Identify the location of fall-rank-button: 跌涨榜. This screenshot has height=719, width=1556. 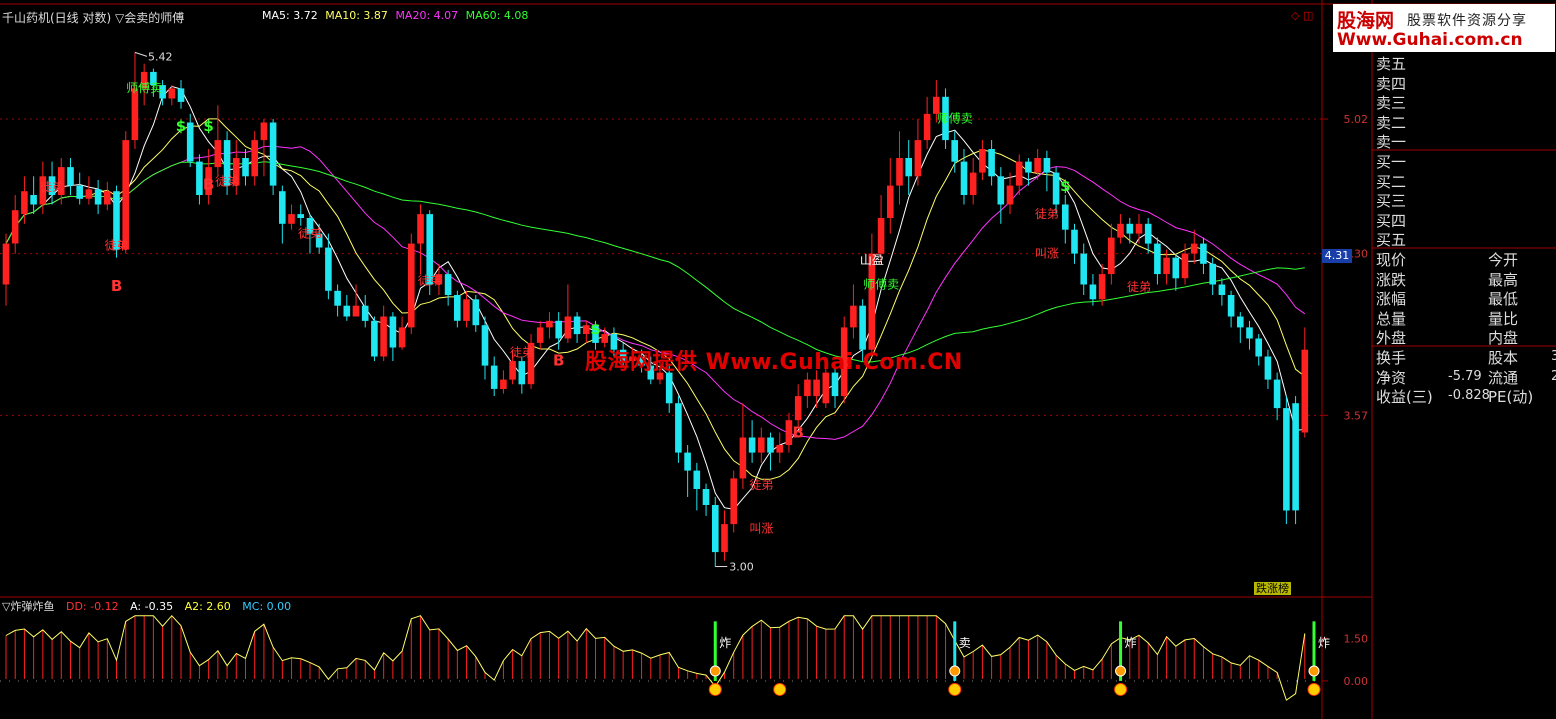
(1272, 588).